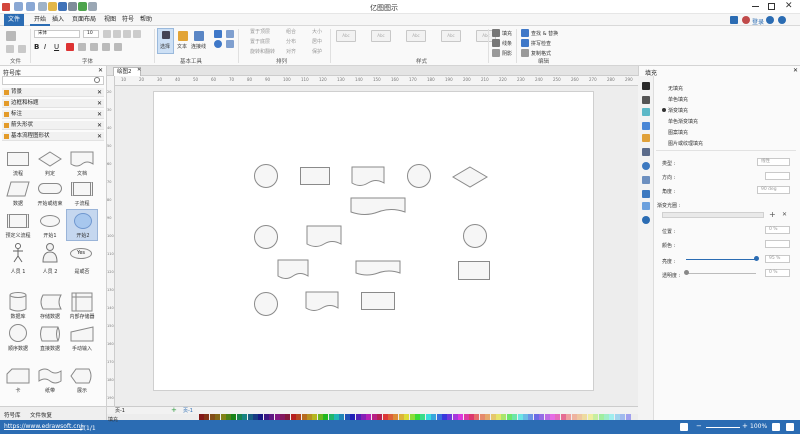  I want to click on category-background: 背景 ✕, so click(53, 92).